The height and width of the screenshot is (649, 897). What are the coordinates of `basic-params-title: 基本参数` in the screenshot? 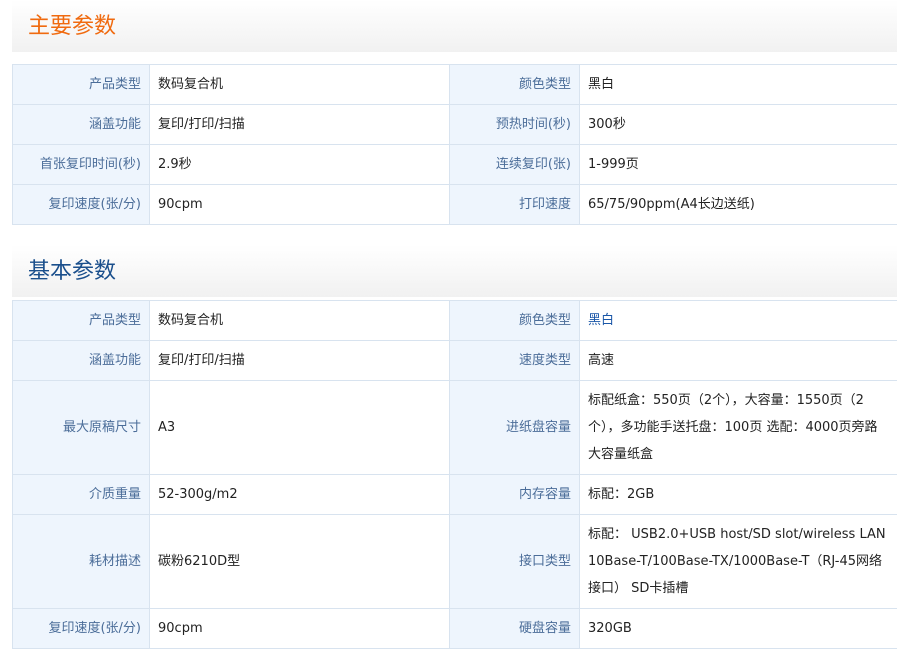 It's located at (72, 269).